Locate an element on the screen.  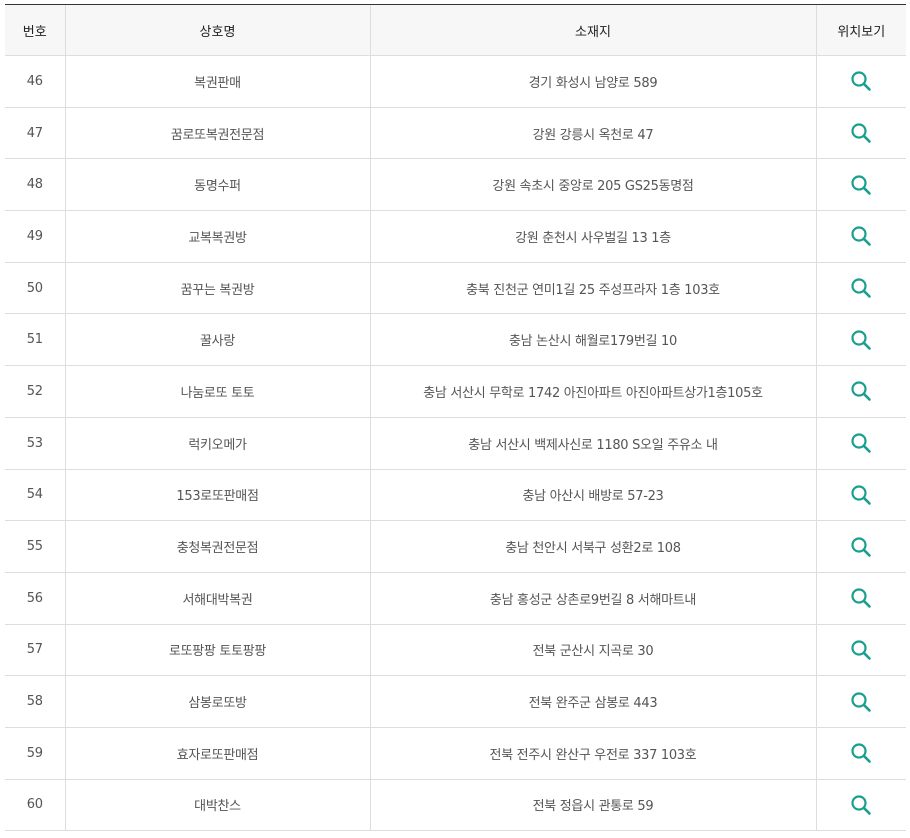
table-row: 53 럭키오메가 충남 서산시 백제사신로 1180 S오일 주유소 내 is located at coordinates (455, 443).